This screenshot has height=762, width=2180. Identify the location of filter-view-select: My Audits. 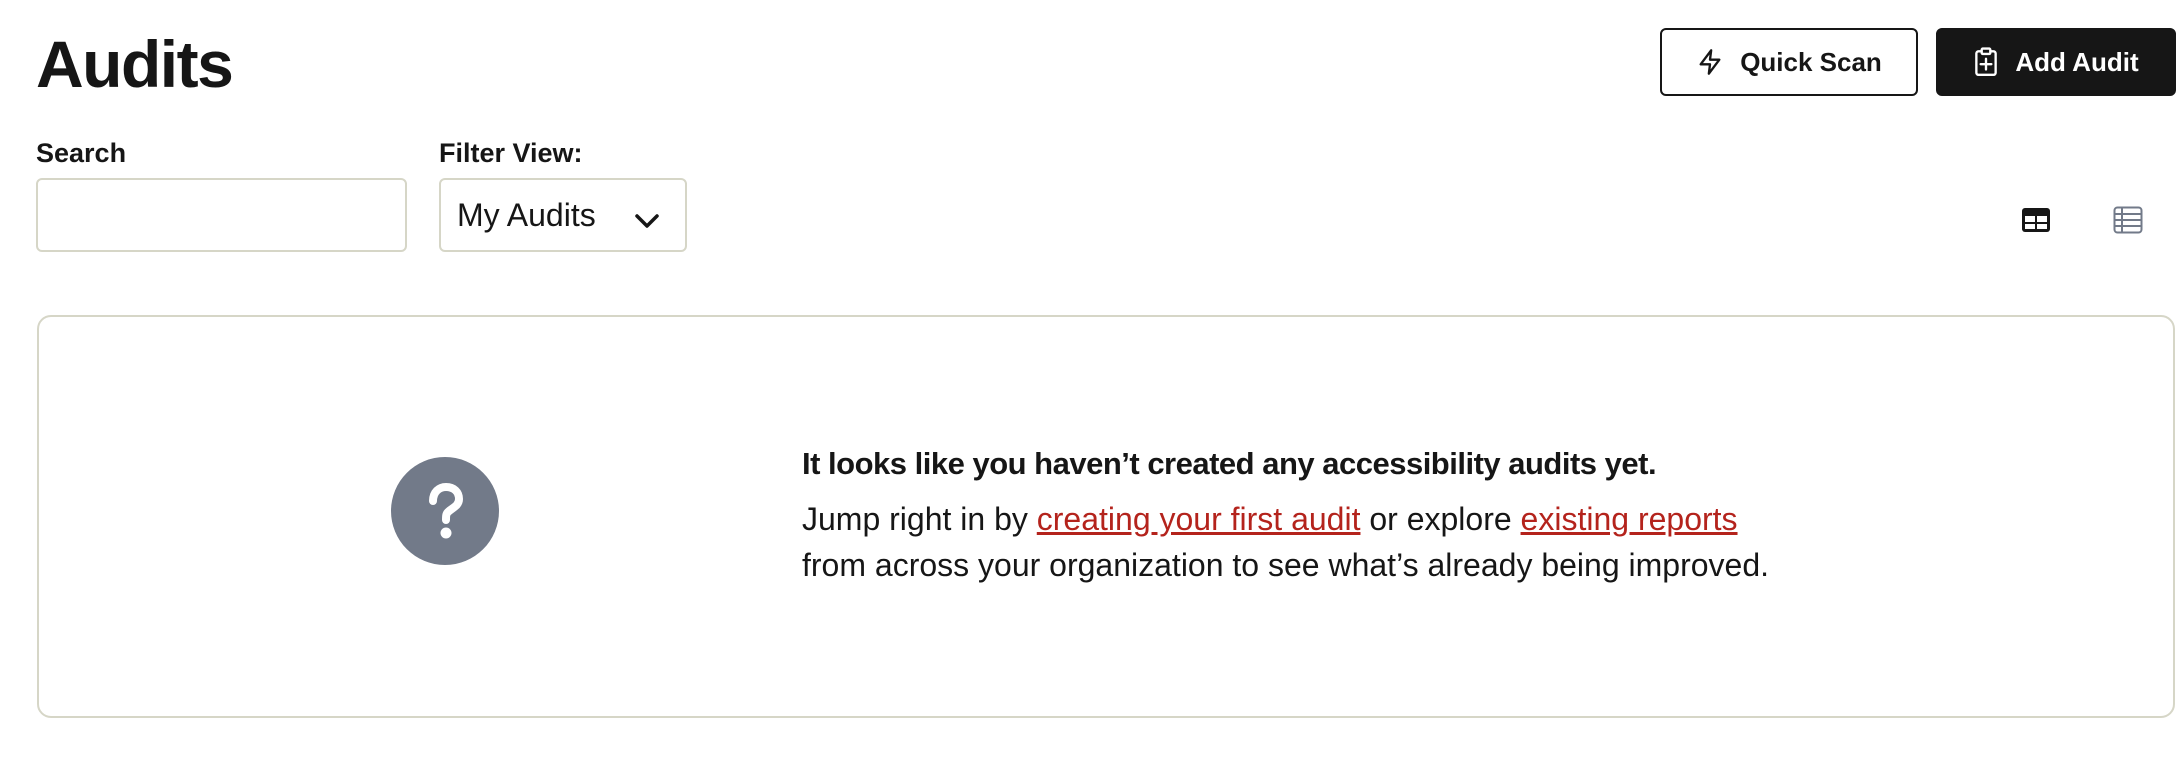
(563, 215).